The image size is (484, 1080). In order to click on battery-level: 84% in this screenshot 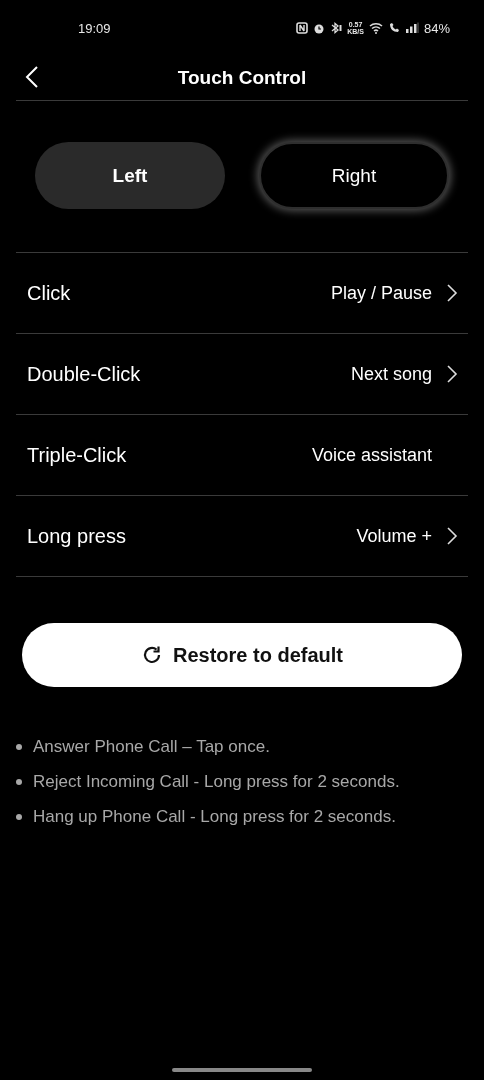, I will do `click(436, 28)`.